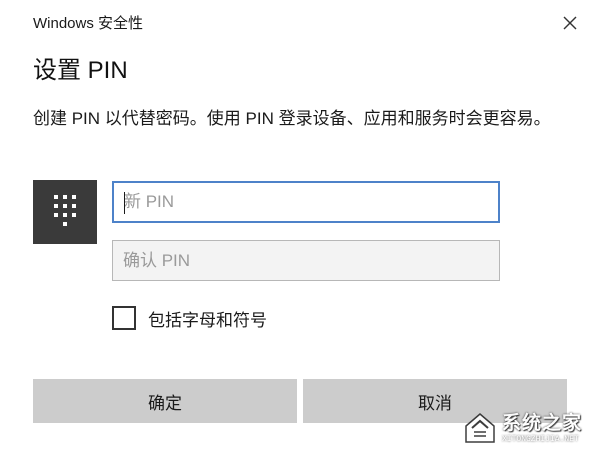 Image resolution: width=600 pixels, height=455 pixels. What do you see at coordinates (165, 401) in the screenshot?
I see `ok-button: 确定` at bounding box center [165, 401].